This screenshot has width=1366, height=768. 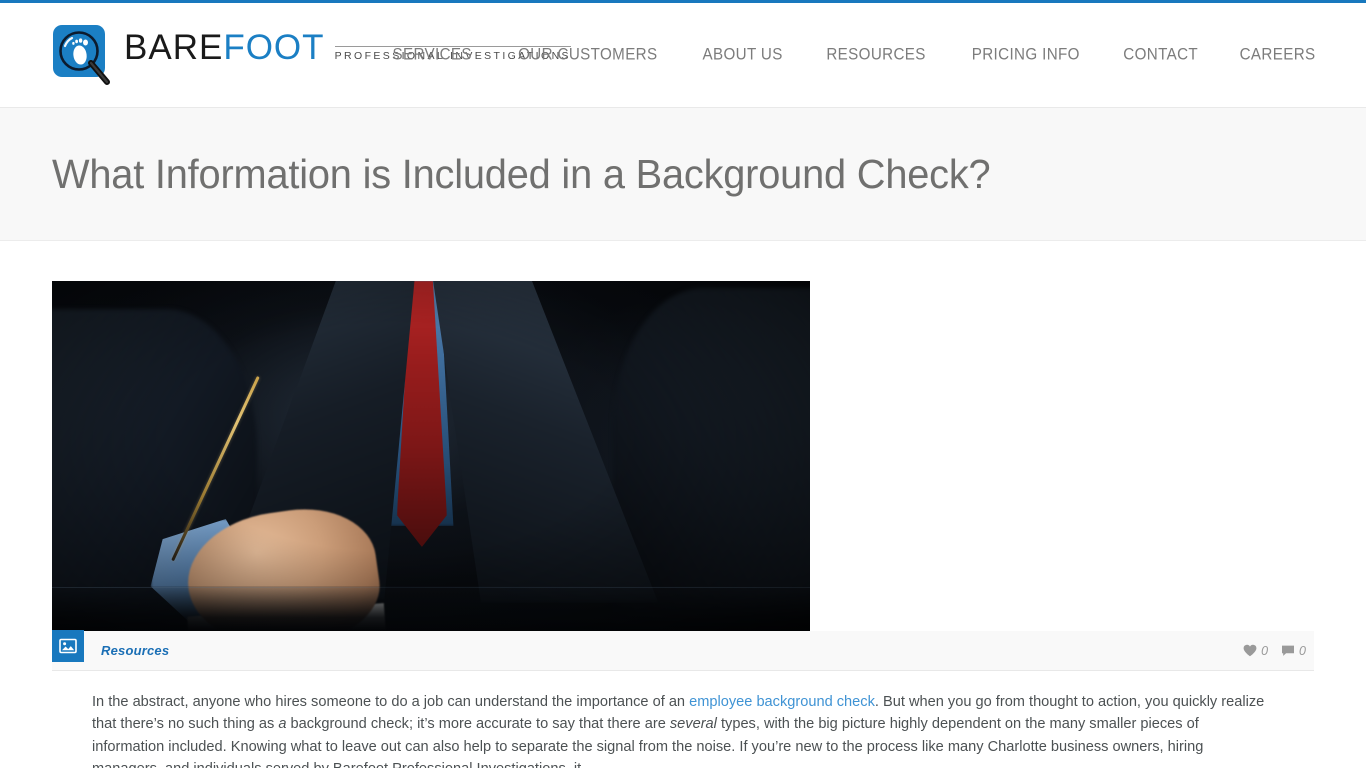 I want to click on employee-background-check-link: employee background check, so click(x=782, y=702).